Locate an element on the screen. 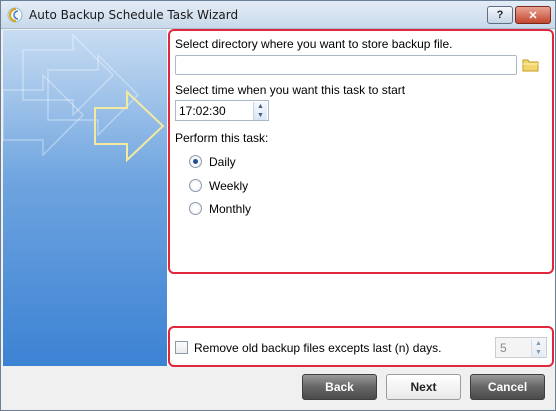  arrows-graphic is located at coordinates (84, 98).